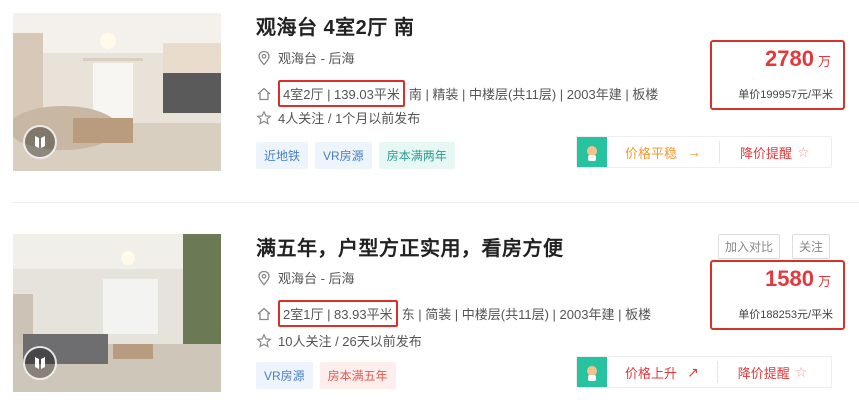 The height and width of the screenshot is (420, 859). Describe the element at coordinates (704, 152) in the screenshot. I see `price-trend-bar: 价格平稳 → 降价提醒 ☆` at that location.